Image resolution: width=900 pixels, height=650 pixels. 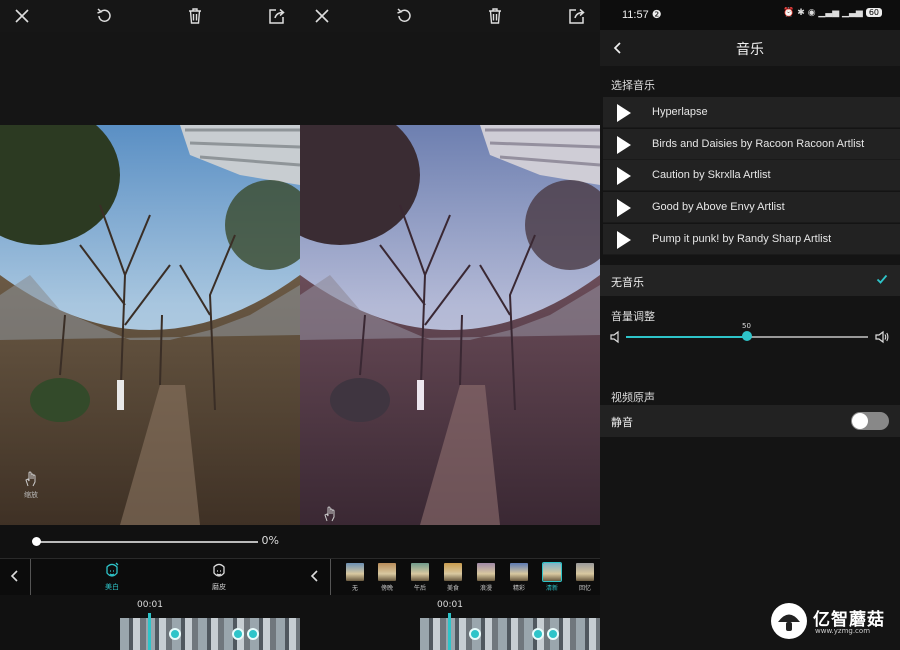 I want to click on mute-row: 静音, so click(x=750, y=421).